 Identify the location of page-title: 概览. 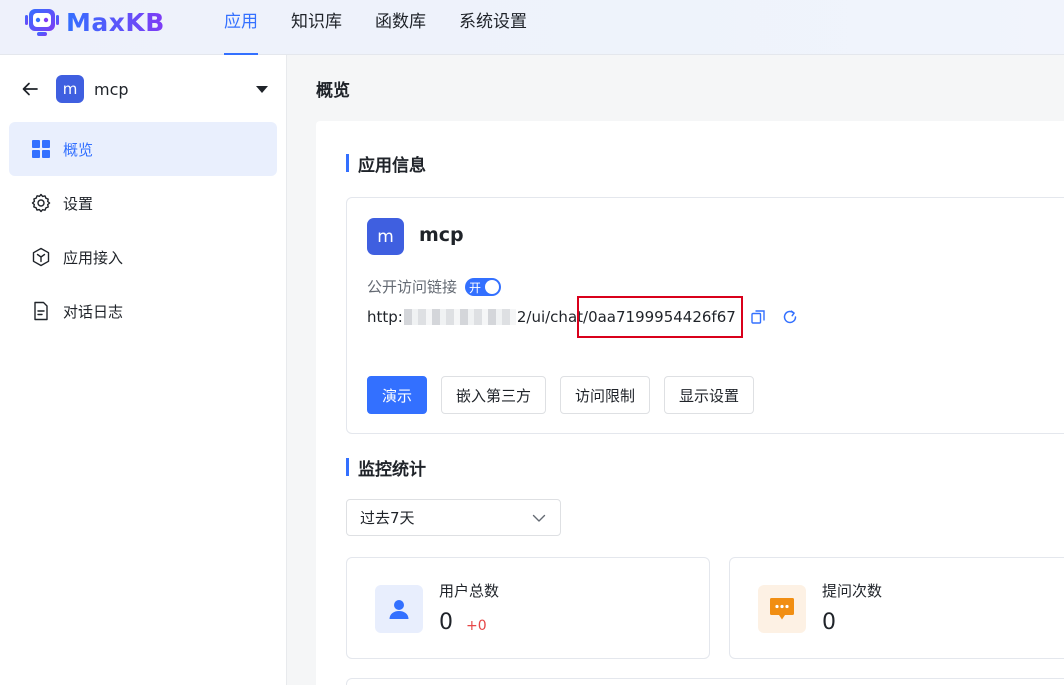
(333, 91).